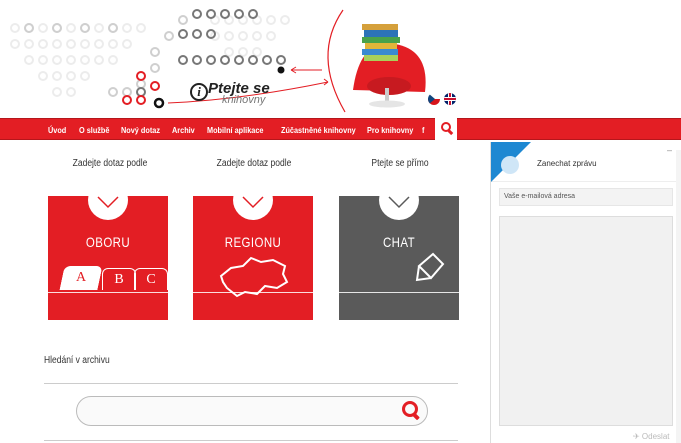 Image resolution: width=681 pixels, height=443 pixels. What do you see at coordinates (253, 250) in the screenshot?
I see `tile-regionu: REGIONU` at bounding box center [253, 250].